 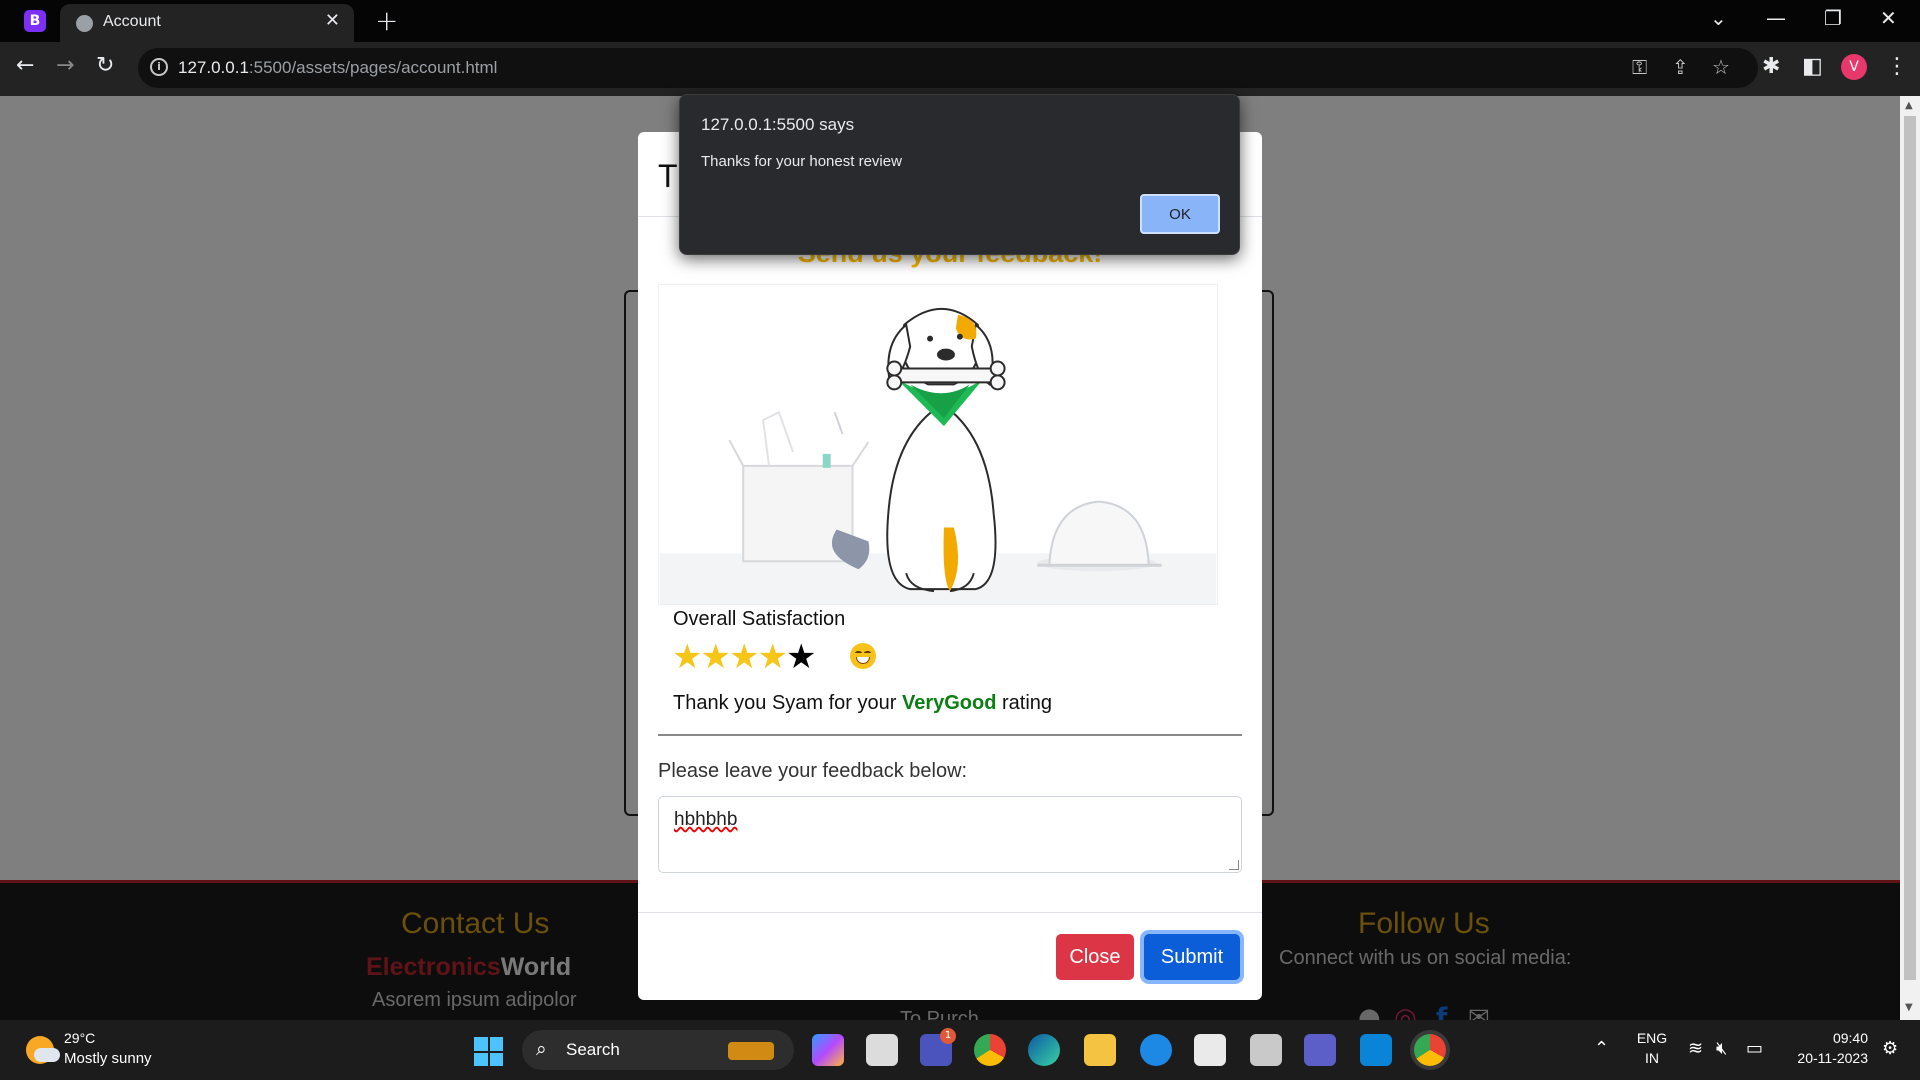 I want to click on clock-date: 20-11-2023, so click(x=1824, y=1058).